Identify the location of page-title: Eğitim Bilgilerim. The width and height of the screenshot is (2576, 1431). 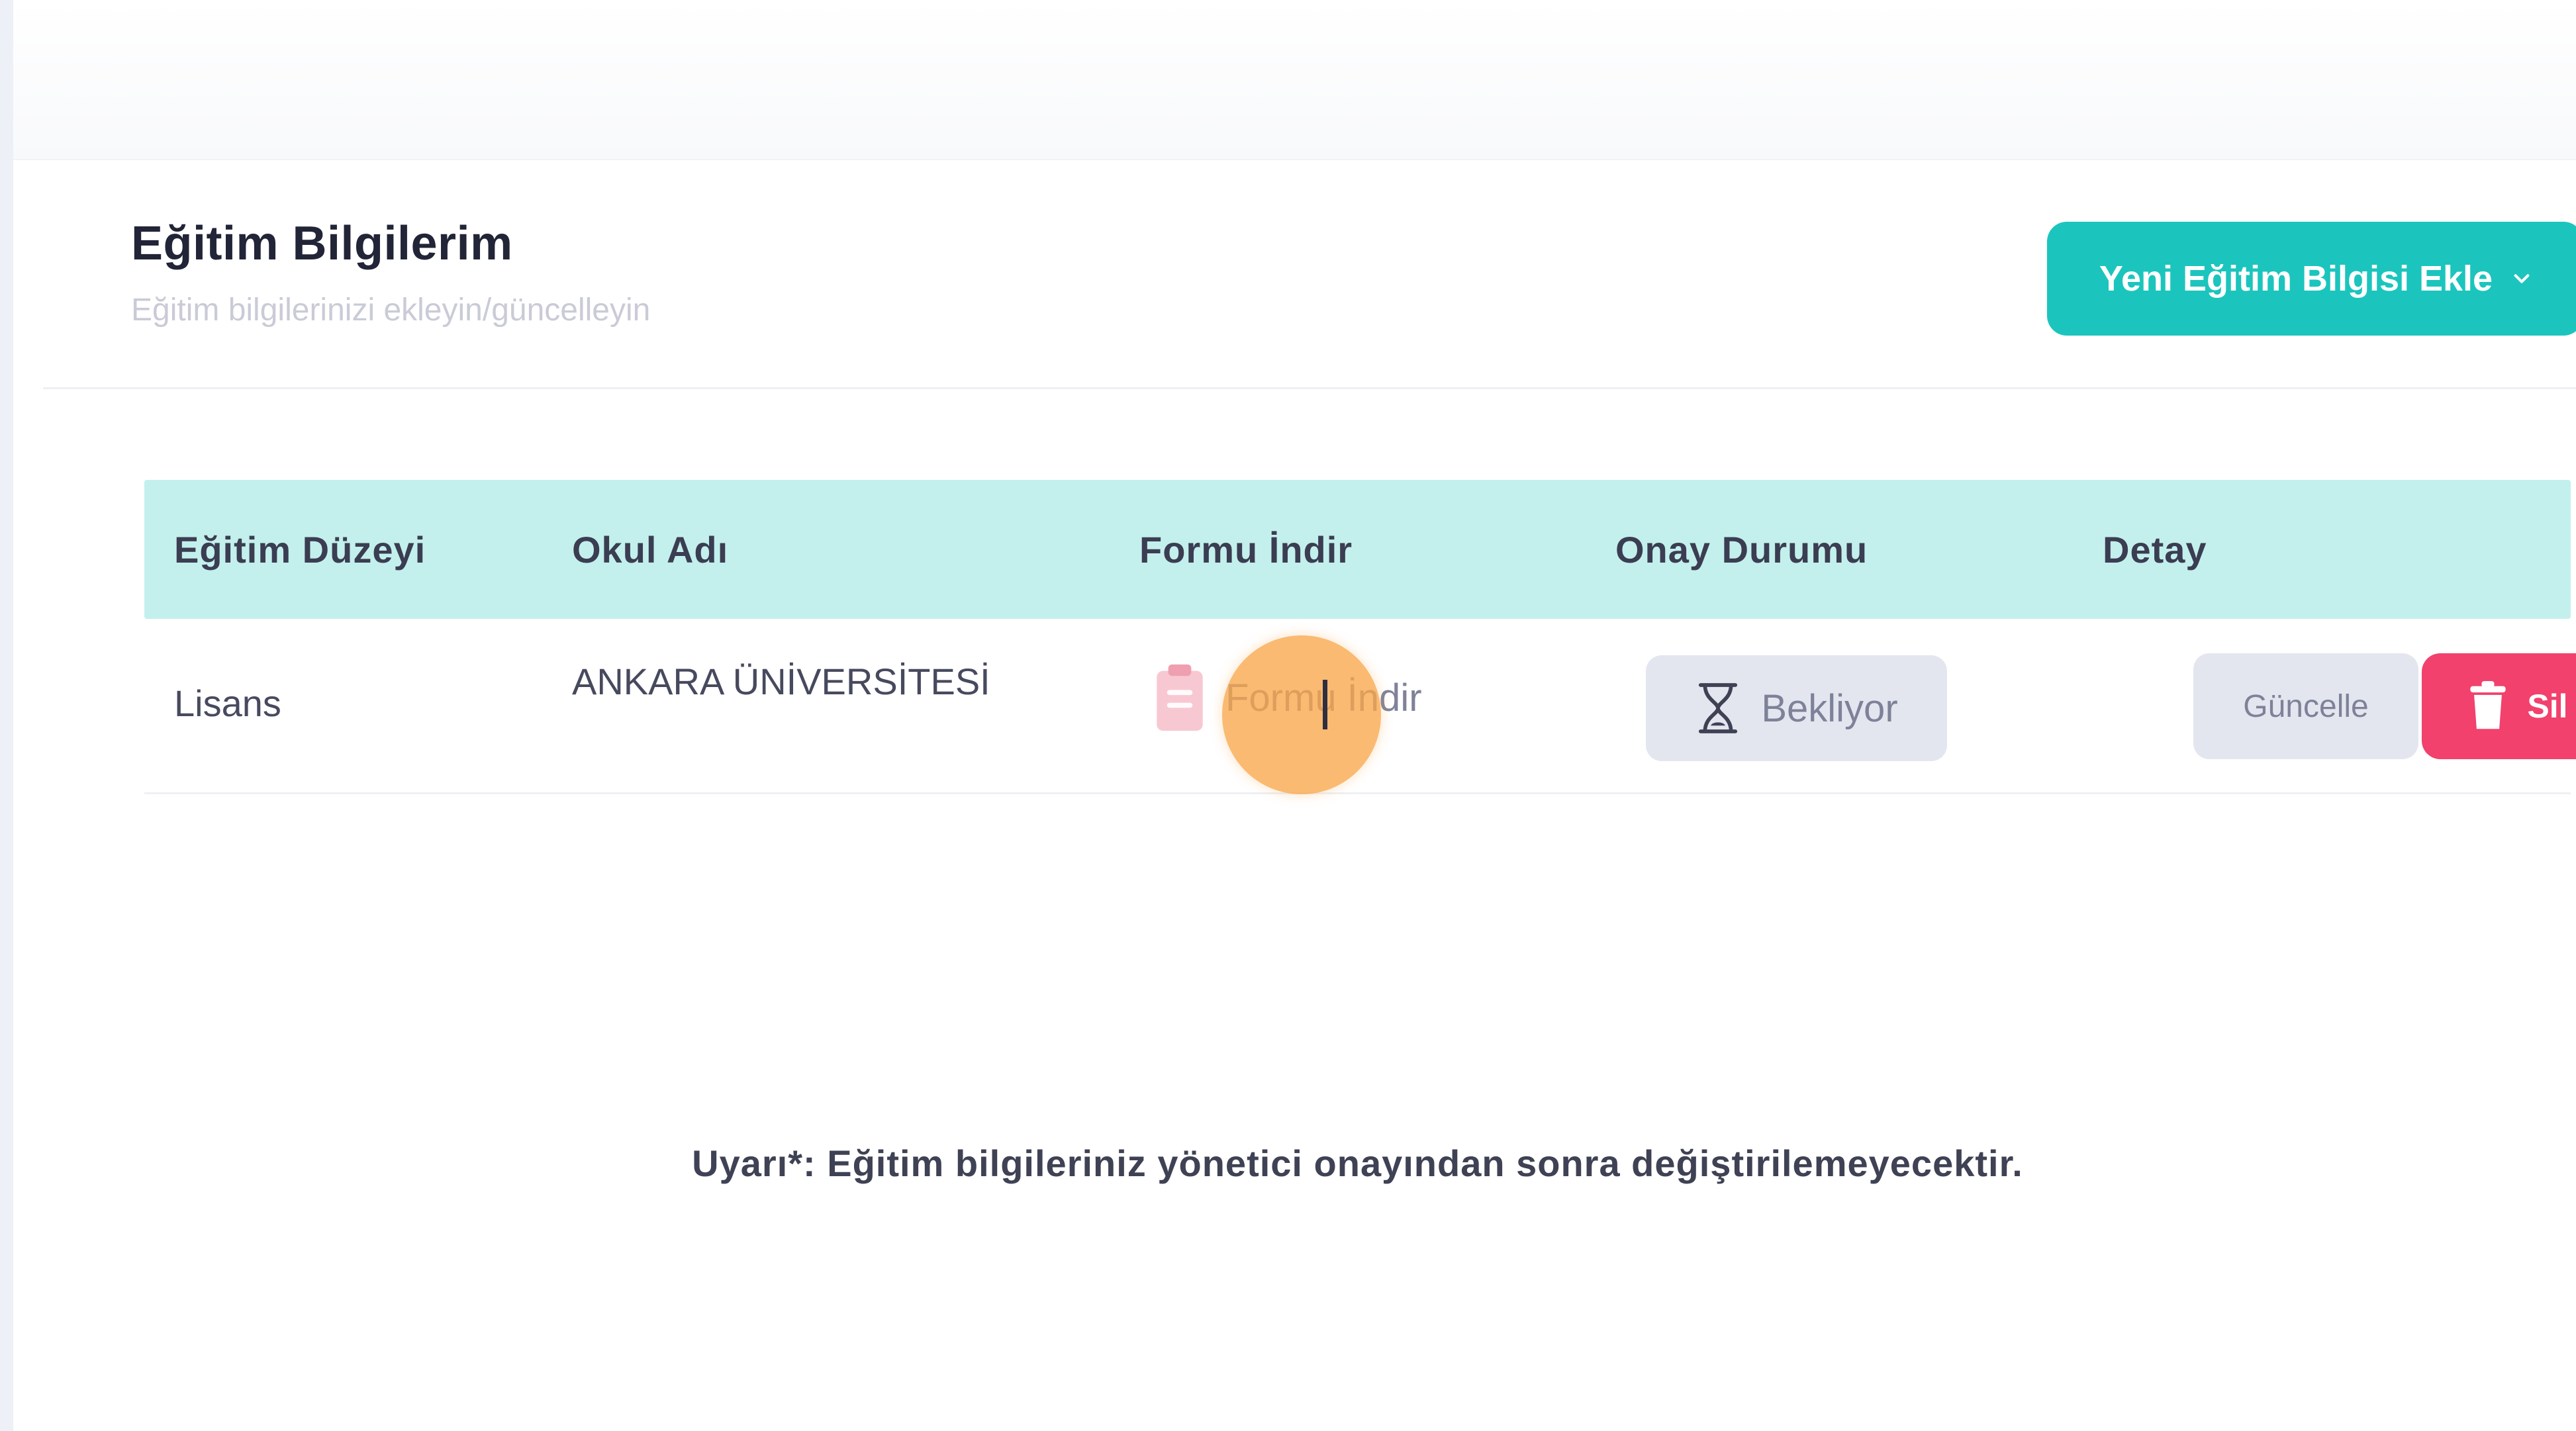
(322, 243).